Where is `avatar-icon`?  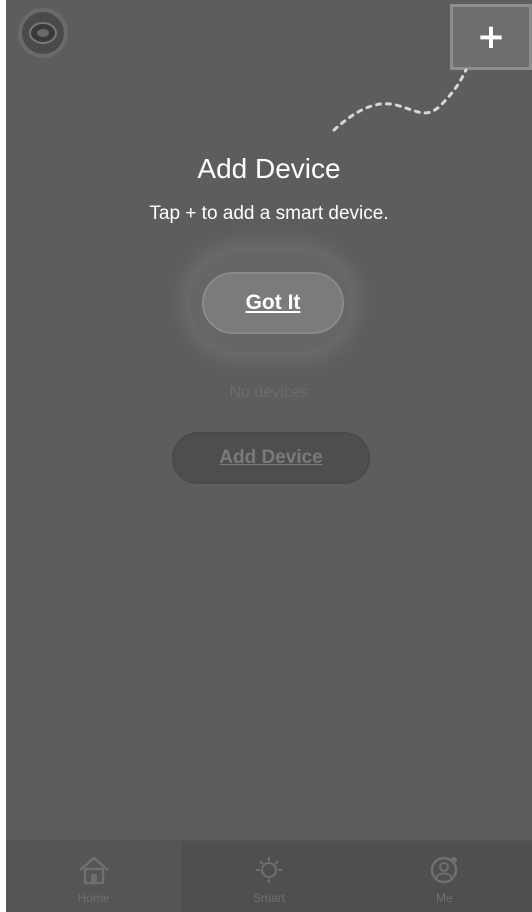
avatar-icon is located at coordinates (43, 33).